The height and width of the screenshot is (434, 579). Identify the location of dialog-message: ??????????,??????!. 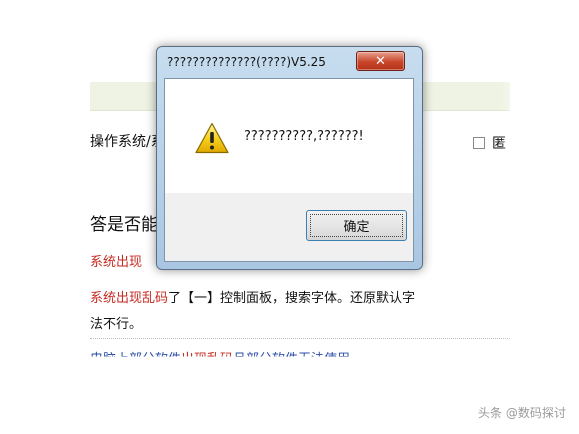
(304, 136).